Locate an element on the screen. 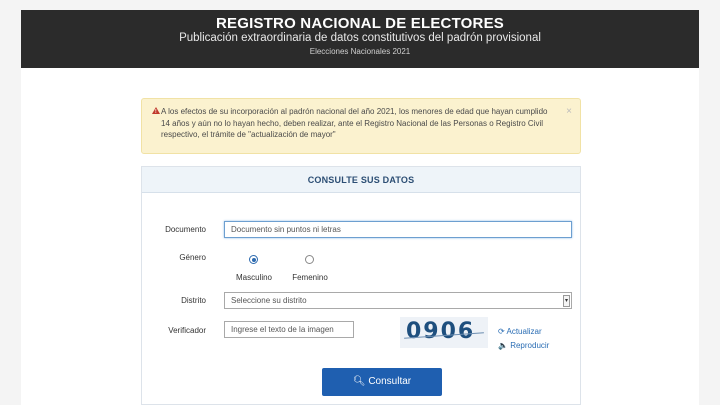 The height and width of the screenshot is (405, 720). reproducir-label: Reproducir is located at coordinates (530, 345).